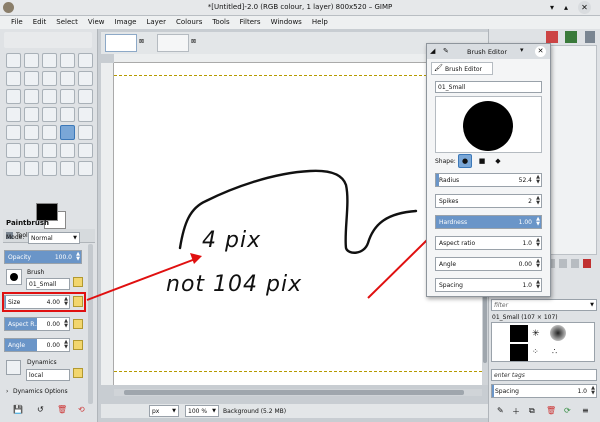 The width and height of the screenshot is (600, 422). What do you see at coordinates (551, 410) in the screenshot?
I see `delete-brush-icon: 🗑` at bounding box center [551, 410].